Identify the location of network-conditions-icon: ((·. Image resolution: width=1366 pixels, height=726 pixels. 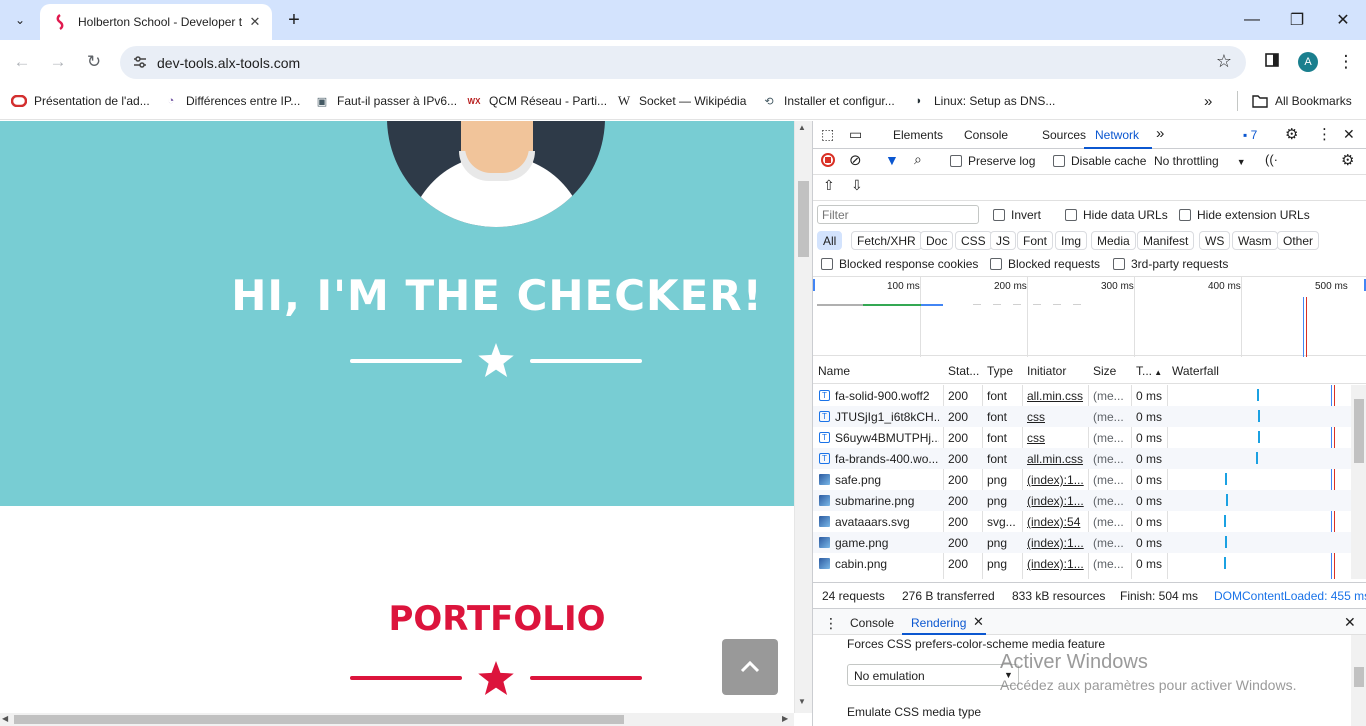
(1271, 159).